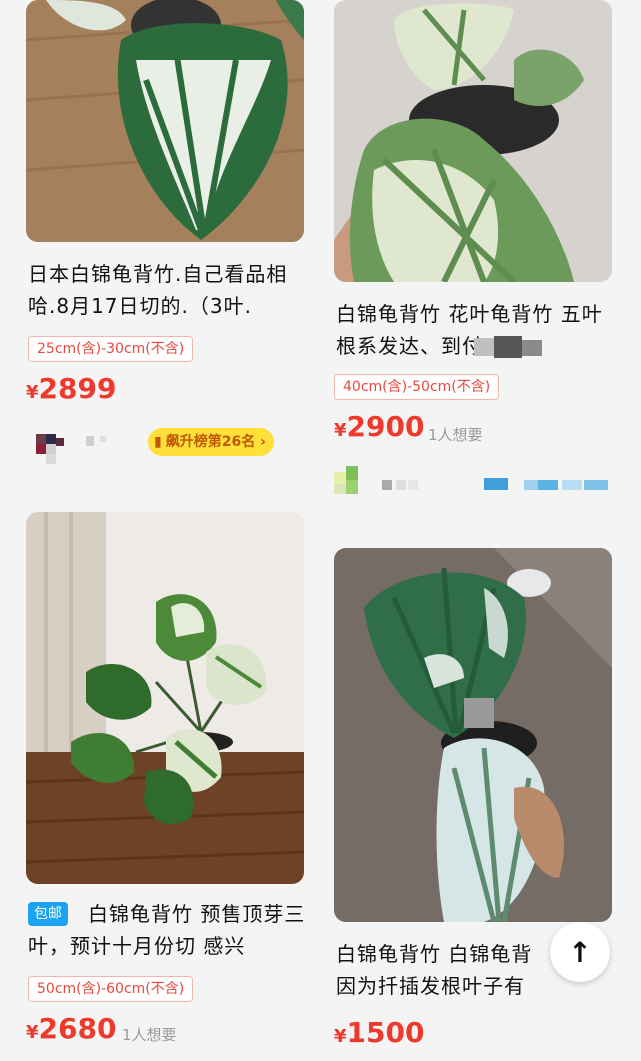  I want to click on arrow-up-icon: ↑, so click(580, 952).